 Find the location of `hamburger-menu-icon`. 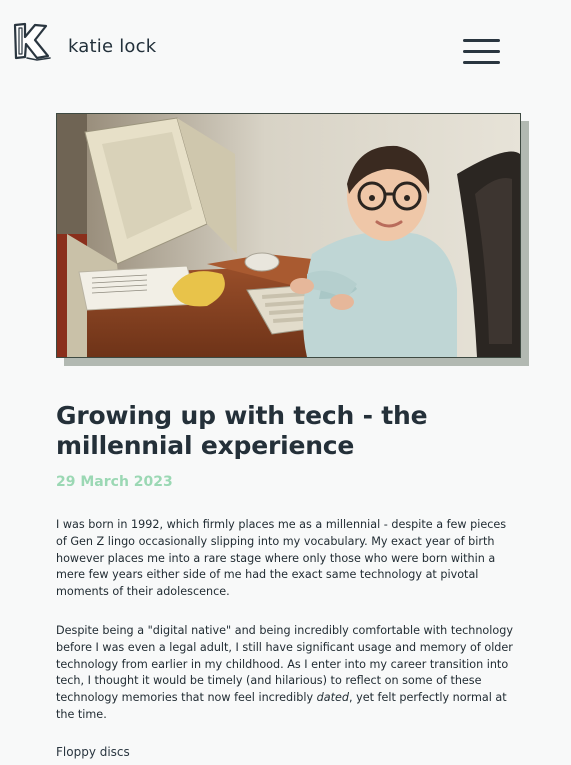

hamburger-menu-icon is located at coordinates (482, 52).